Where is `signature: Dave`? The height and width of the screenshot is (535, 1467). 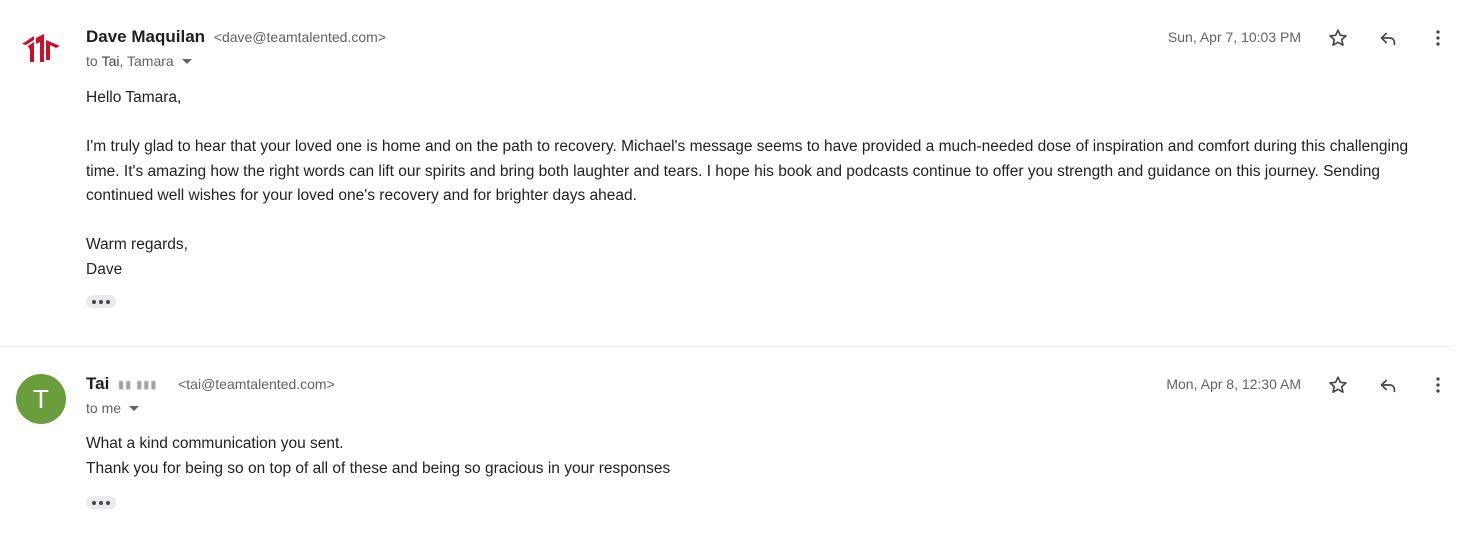
signature: Dave is located at coordinates (104, 269).